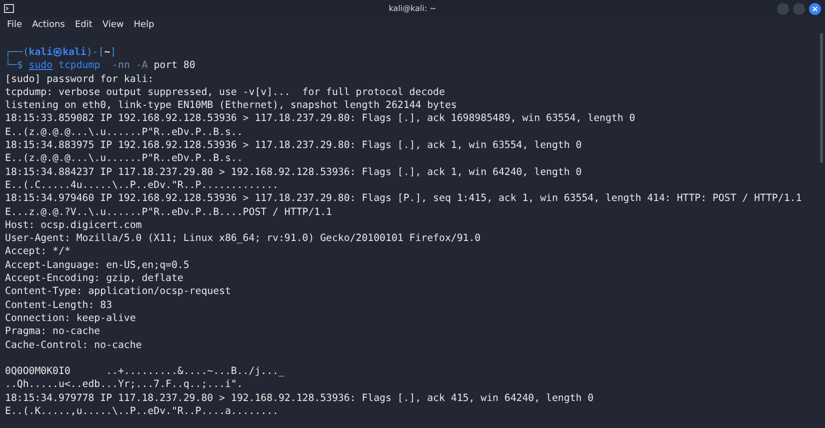 The height and width of the screenshot is (428, 825). What do you see at coordinates (783, 8) in the screenshot?
I see `minimize-button` at bounding box center [783, 8].